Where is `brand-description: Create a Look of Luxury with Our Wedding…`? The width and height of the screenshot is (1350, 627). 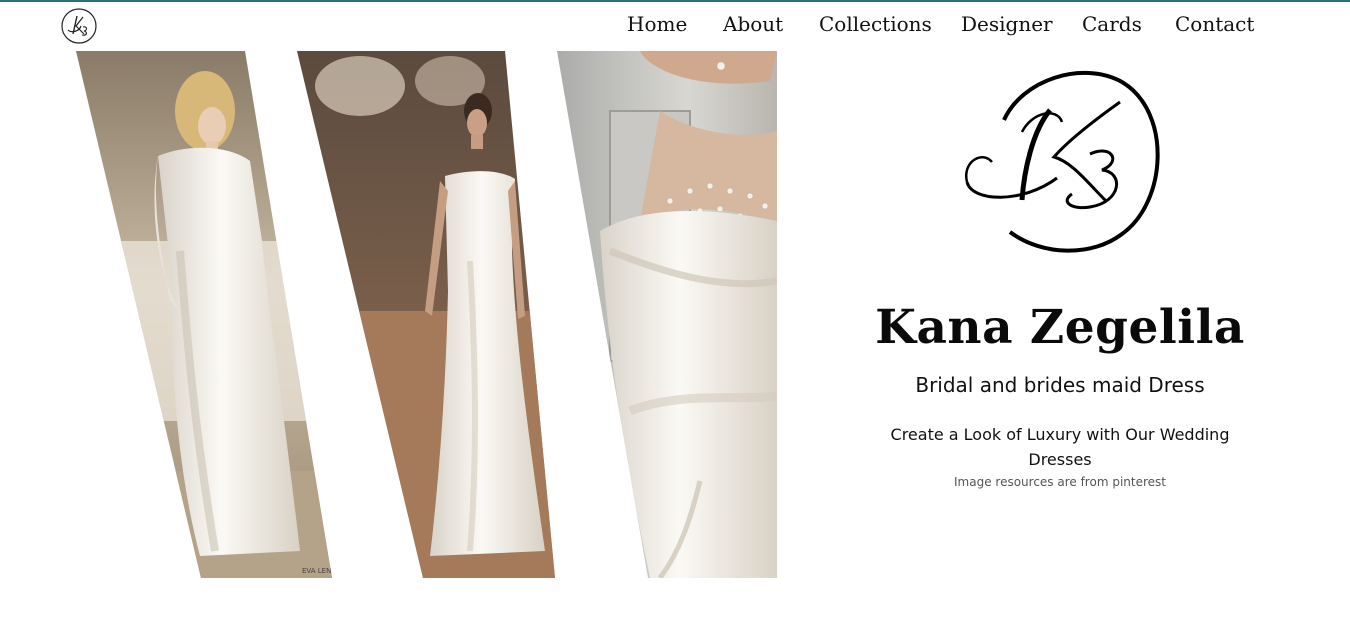
brand-description: Create a Look of Luxury with Our Wedding… is located at coordinates (1060, 447).